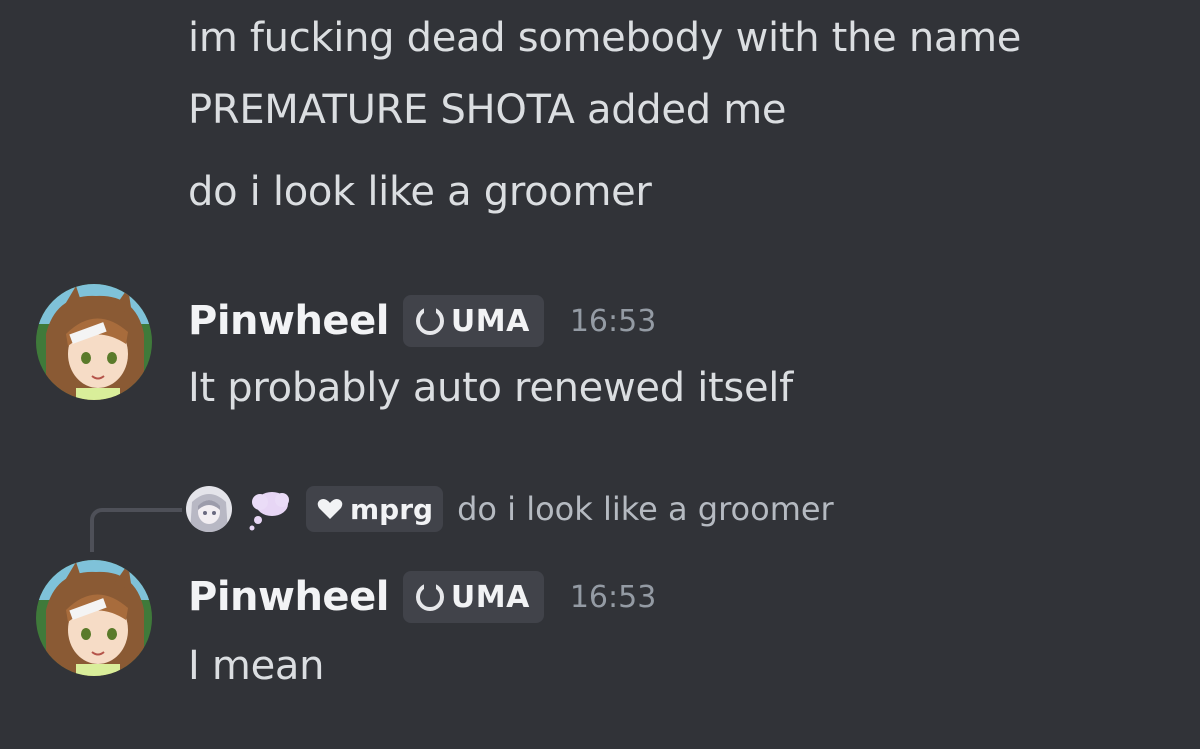 The image size is (1200, 749). I want to click on heart-icon, so click(330, 509).